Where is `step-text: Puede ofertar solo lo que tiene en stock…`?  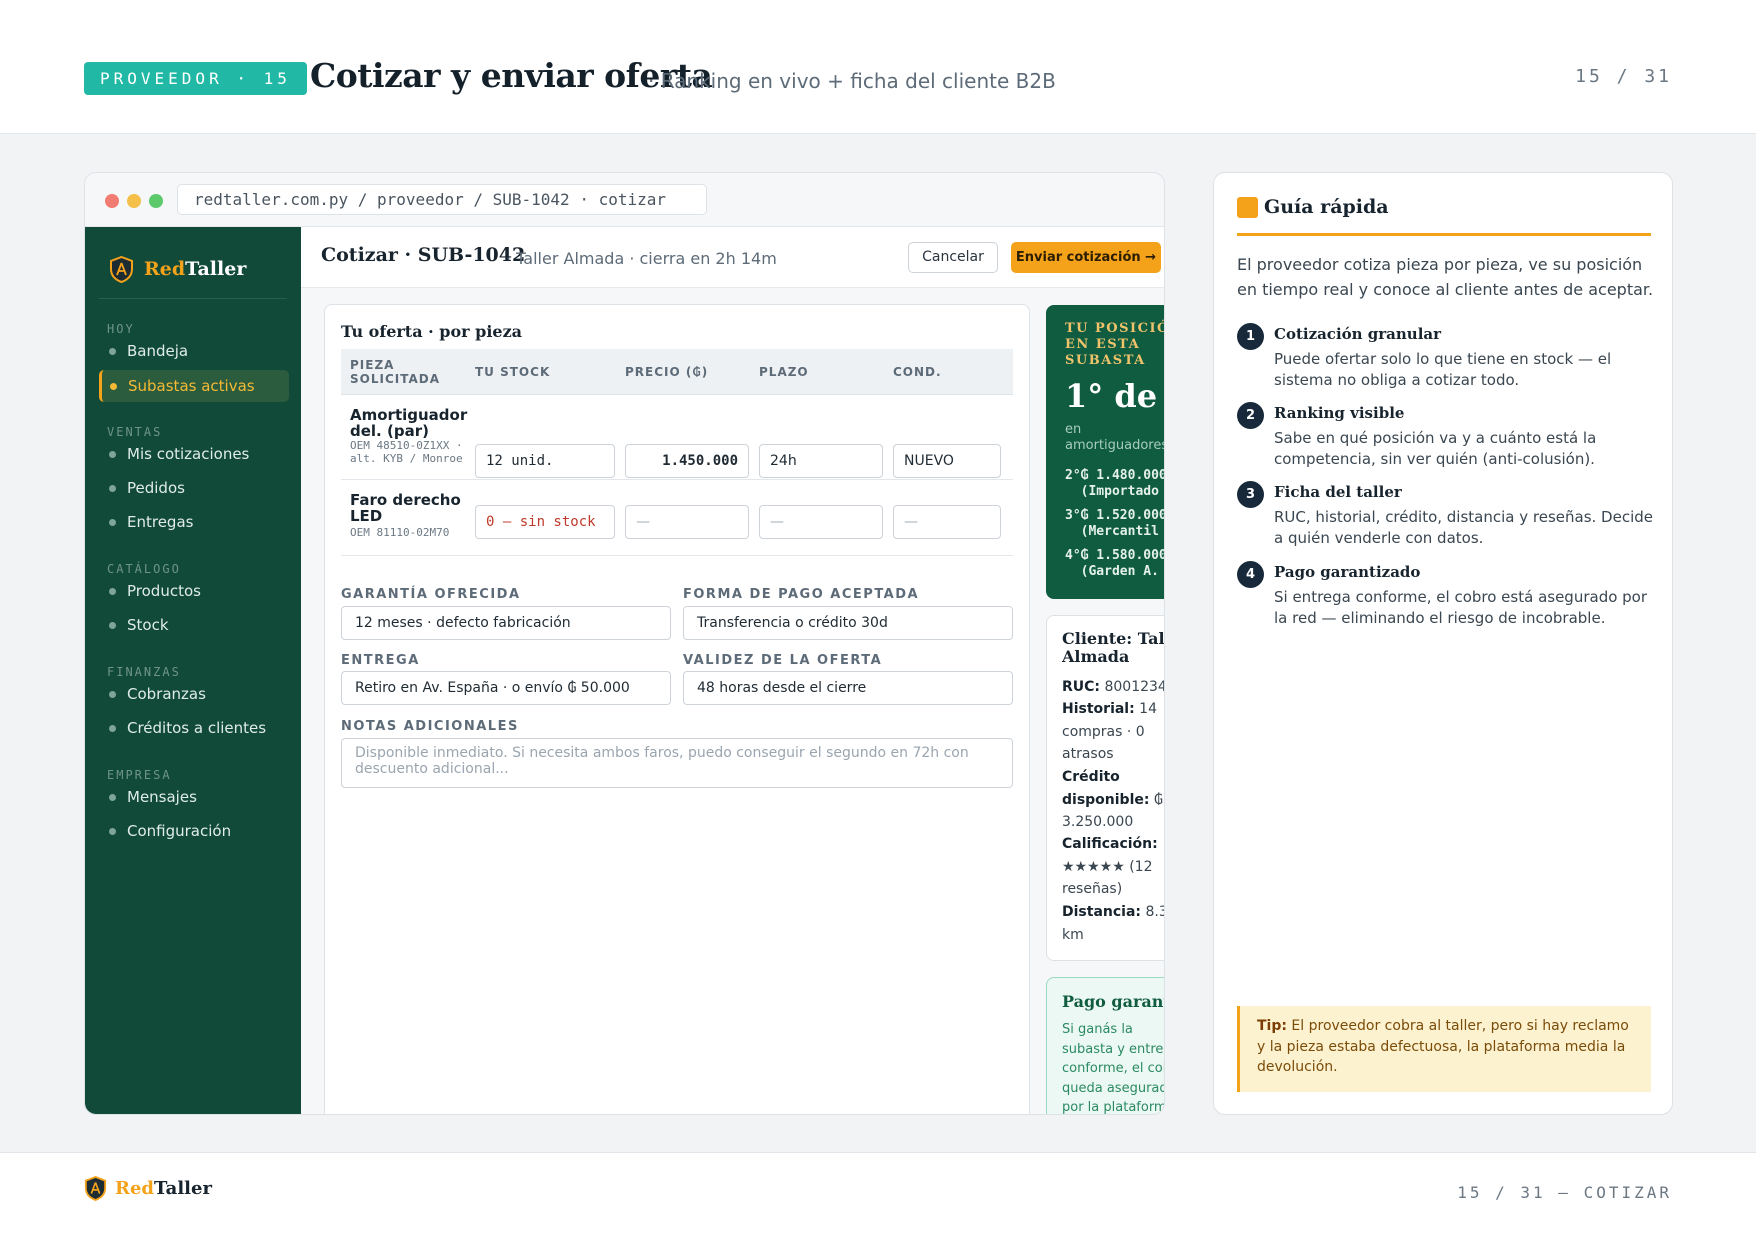
step-text: Puede ofertar solo lo que tiene en stock… is located at coordinates (1443, 369).